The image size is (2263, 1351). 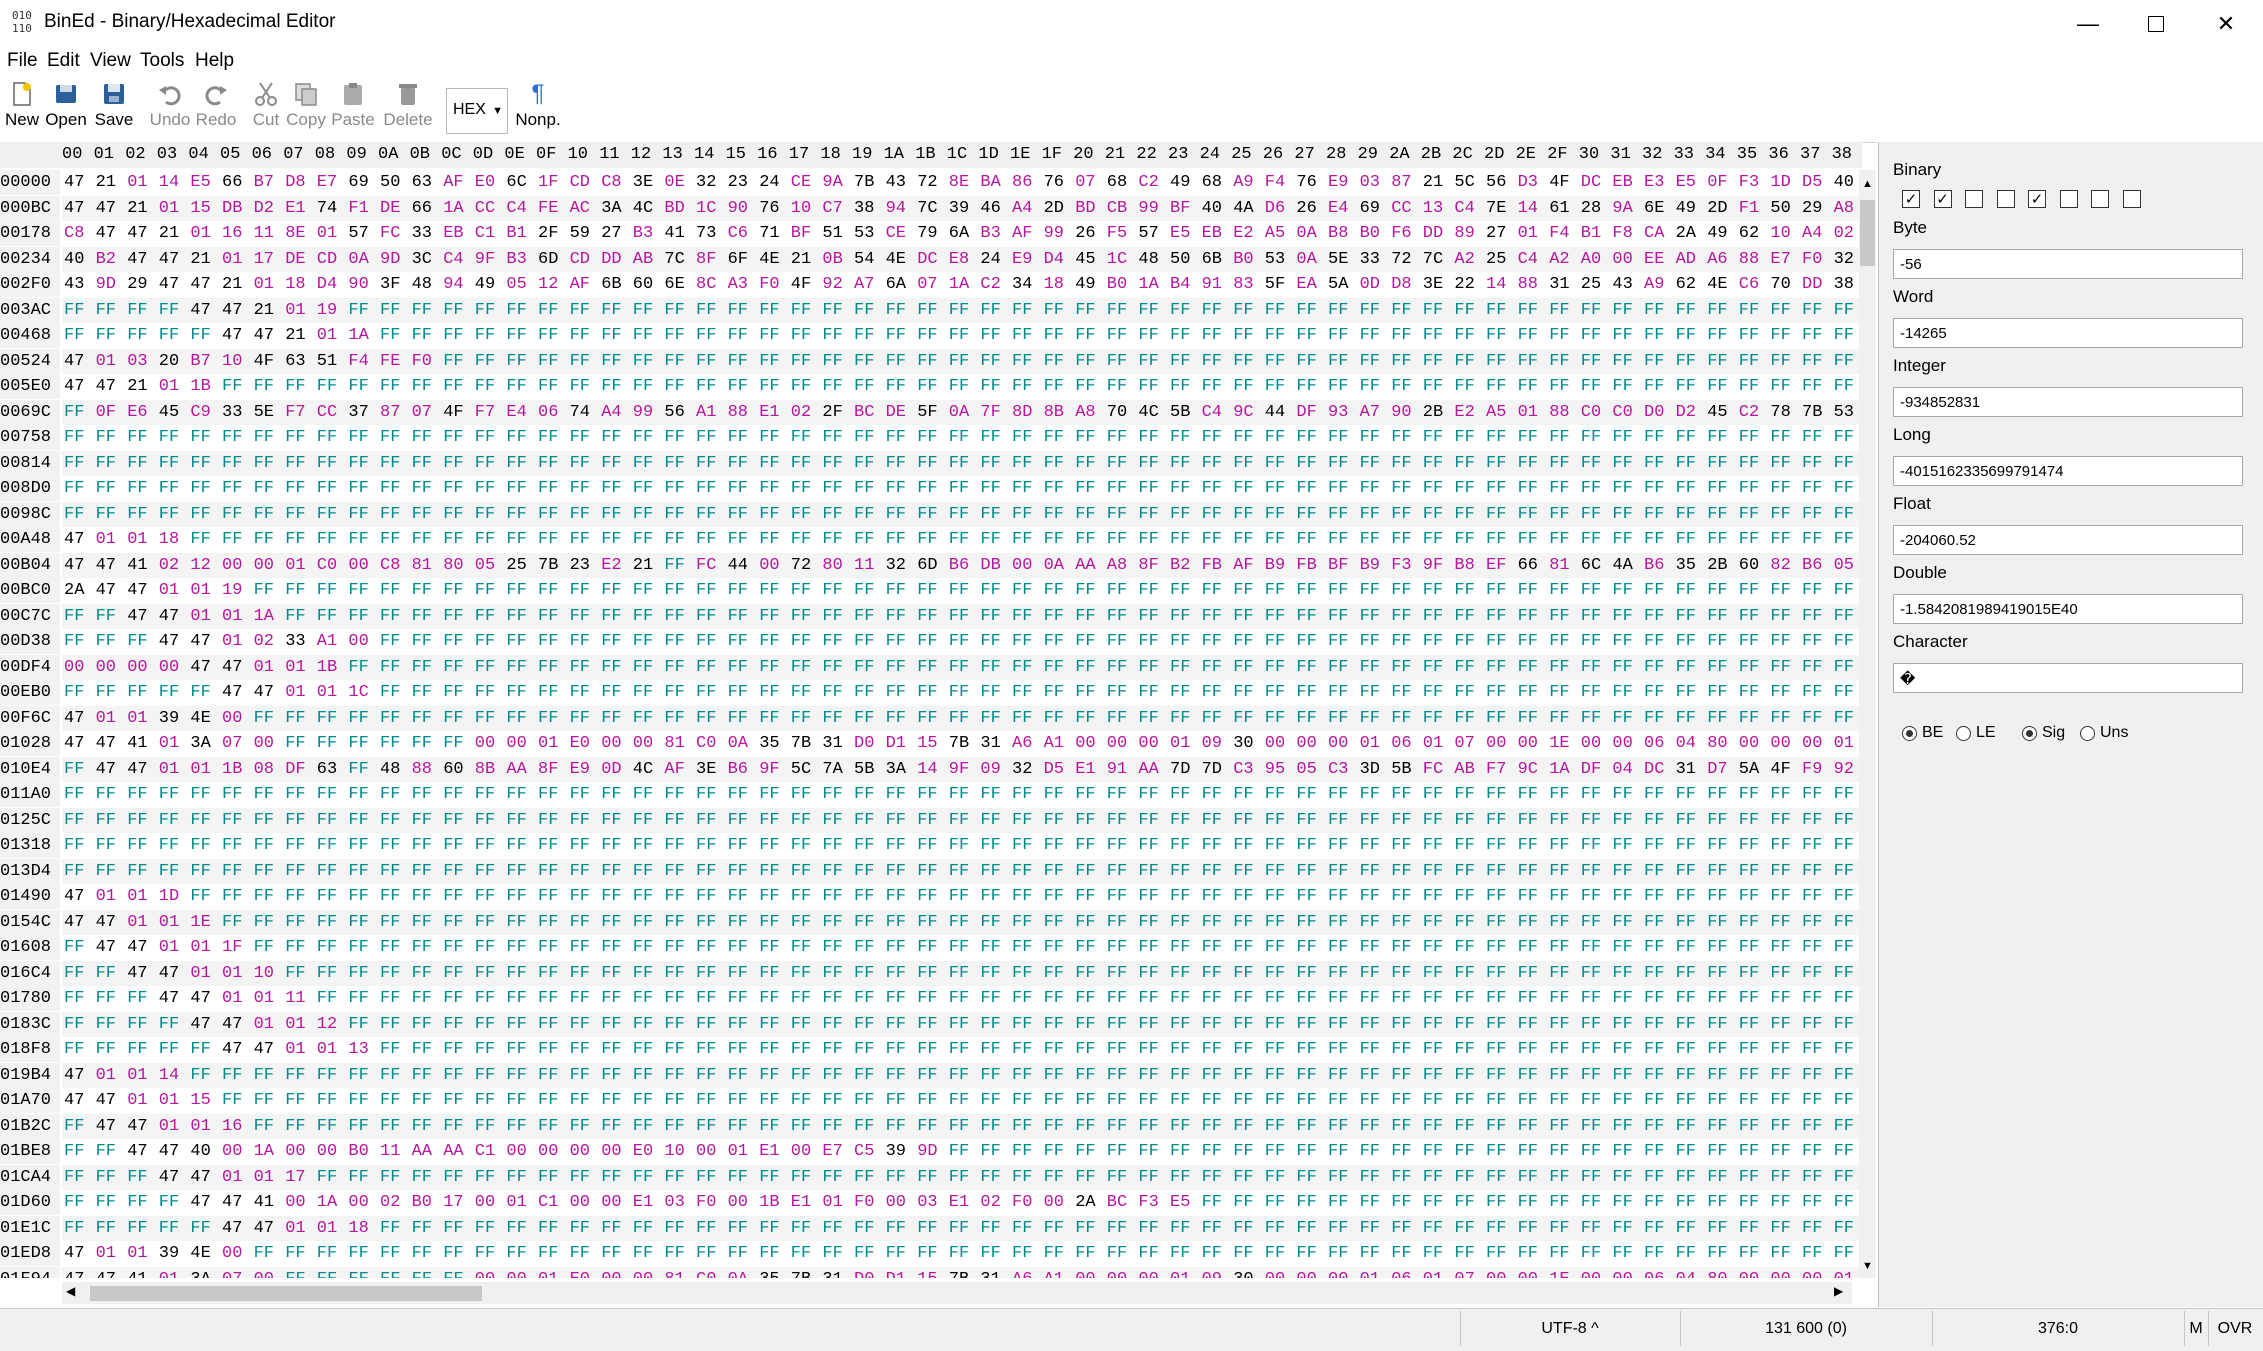 What do you see at coordinates (1433, 565) in the screenshot?
I see `hex-byte: 9F` at bounding box center [1433, 565].